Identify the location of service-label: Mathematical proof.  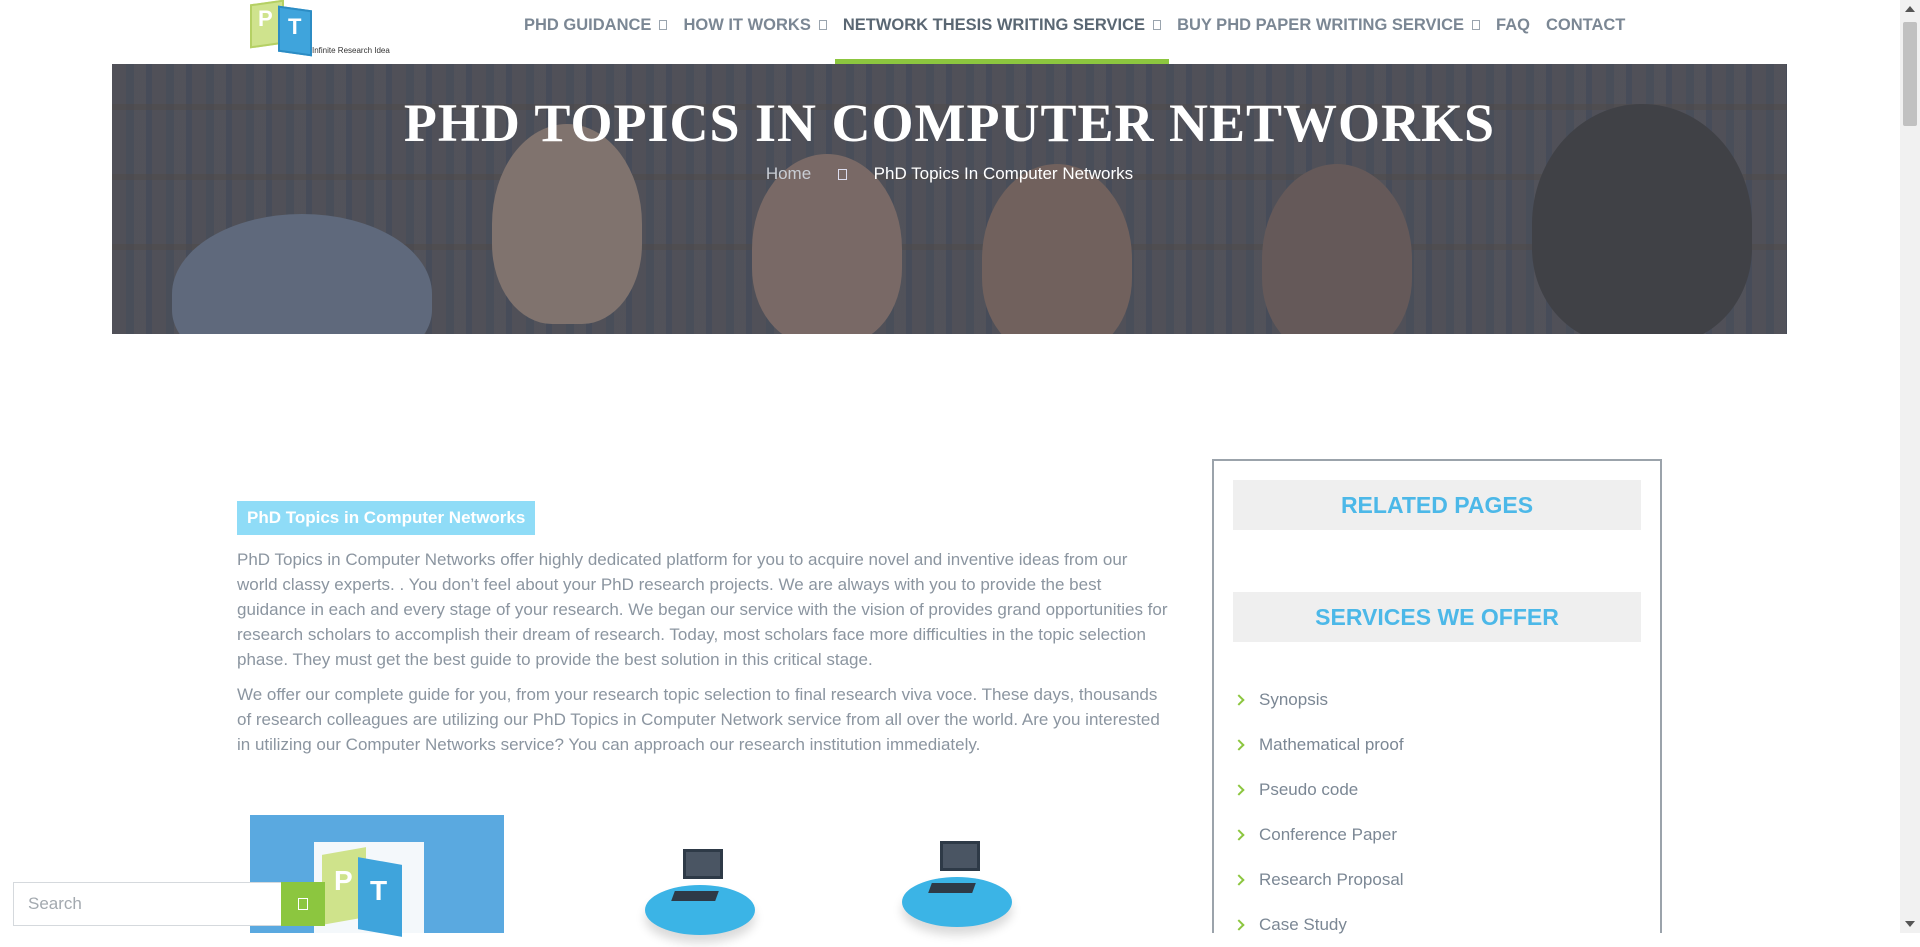
(1331, 744).